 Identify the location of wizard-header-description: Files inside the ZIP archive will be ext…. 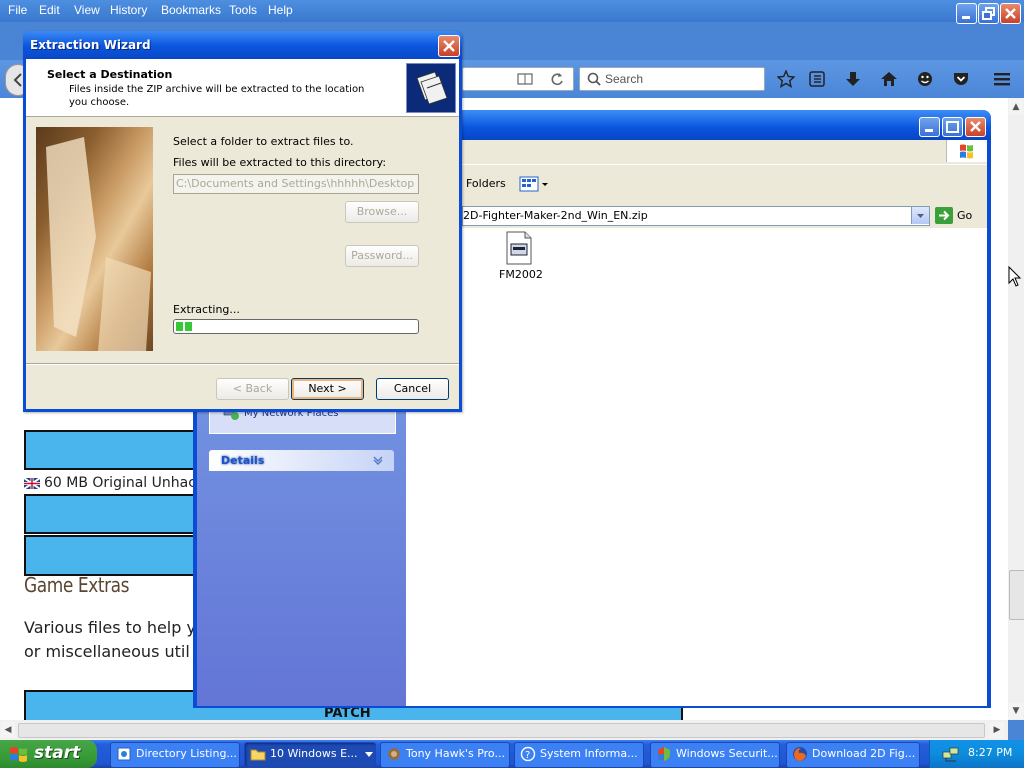
(217, 96).